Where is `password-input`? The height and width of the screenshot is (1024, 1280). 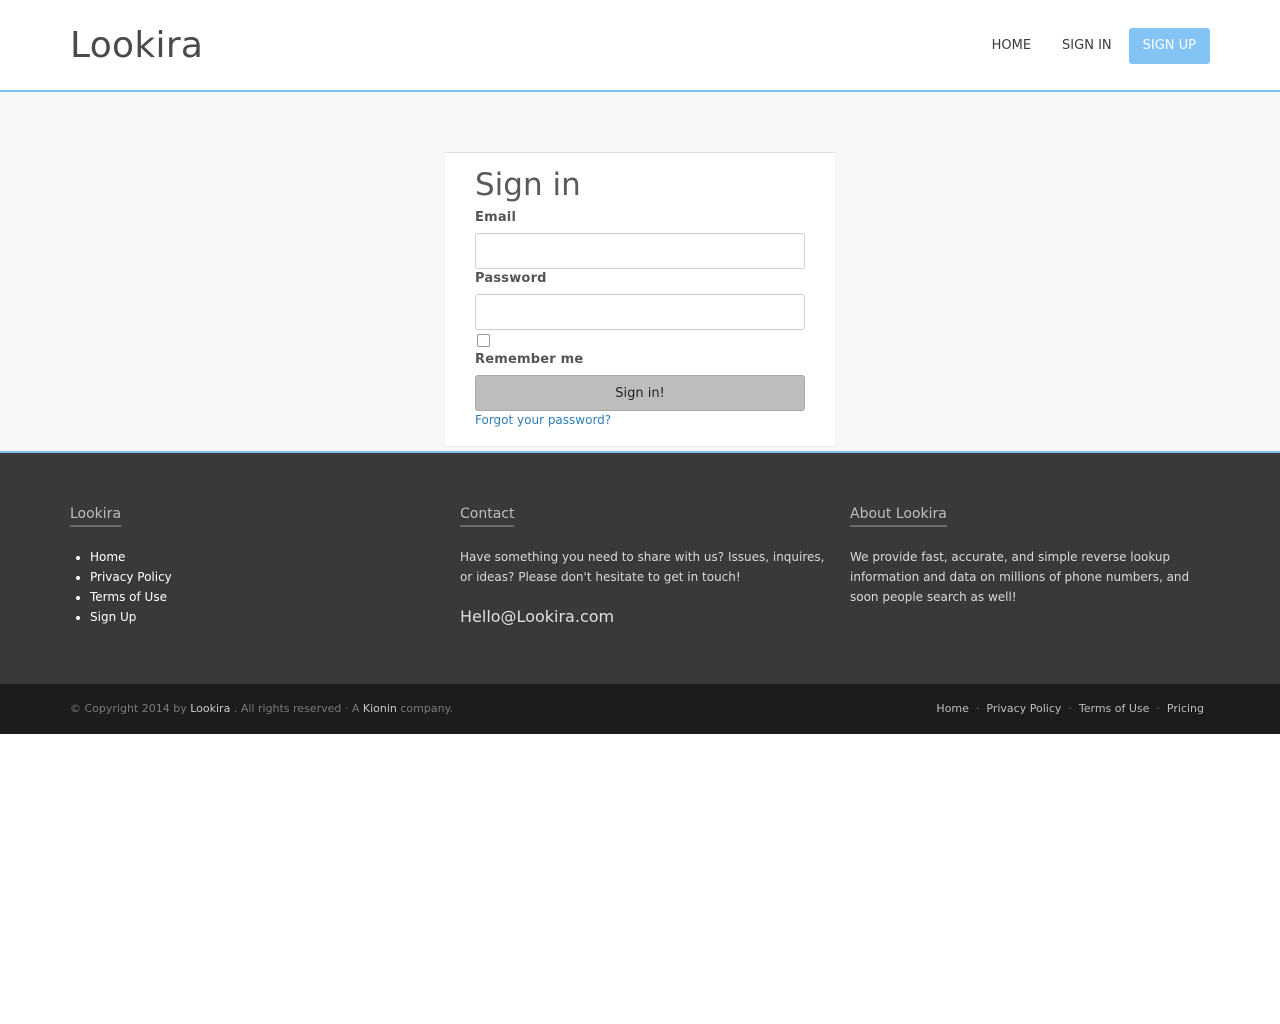
password-input is located at coordinates (640, 312).